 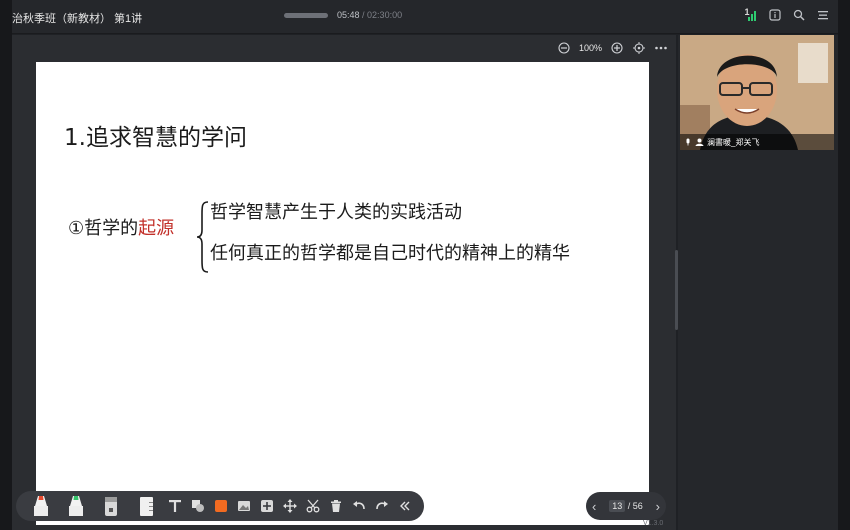 What do you see at coordinates (594, 506) in the screenshot?
I see `prev-page-icon: ‹` at bounding box center [594, 506].